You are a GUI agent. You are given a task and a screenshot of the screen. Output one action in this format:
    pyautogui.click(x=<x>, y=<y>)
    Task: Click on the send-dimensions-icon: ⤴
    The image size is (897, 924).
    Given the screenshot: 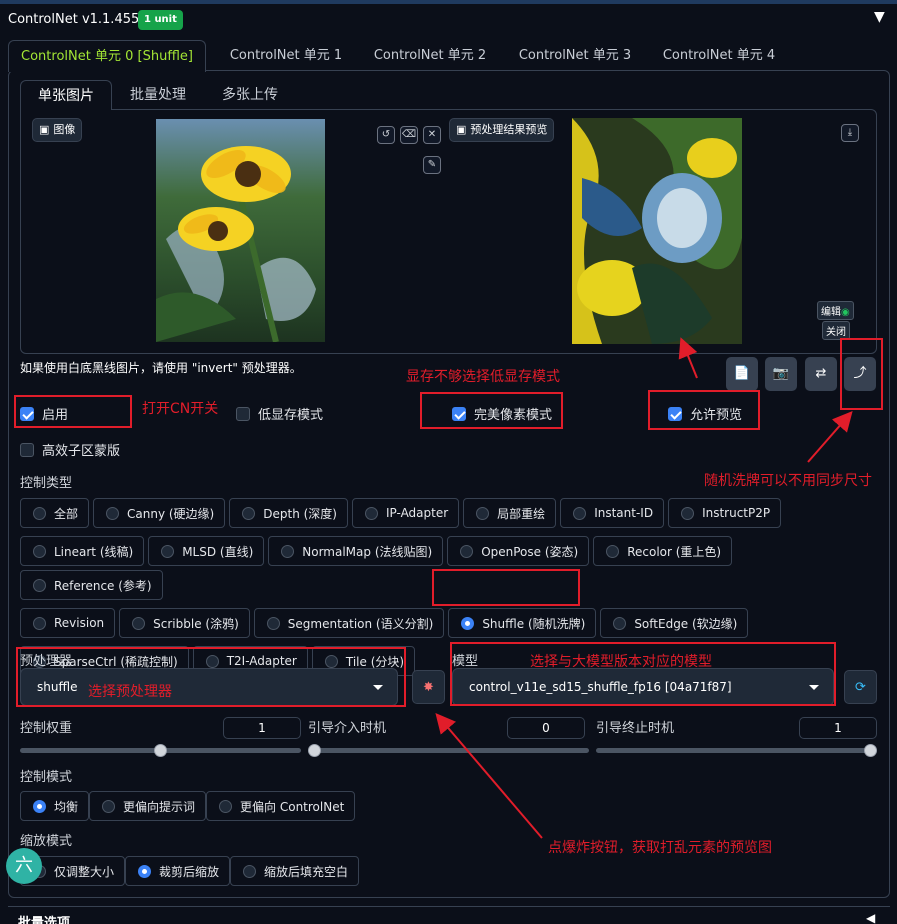 What is the action you would take?
    pyautogui.click(x=860, y=374)
    